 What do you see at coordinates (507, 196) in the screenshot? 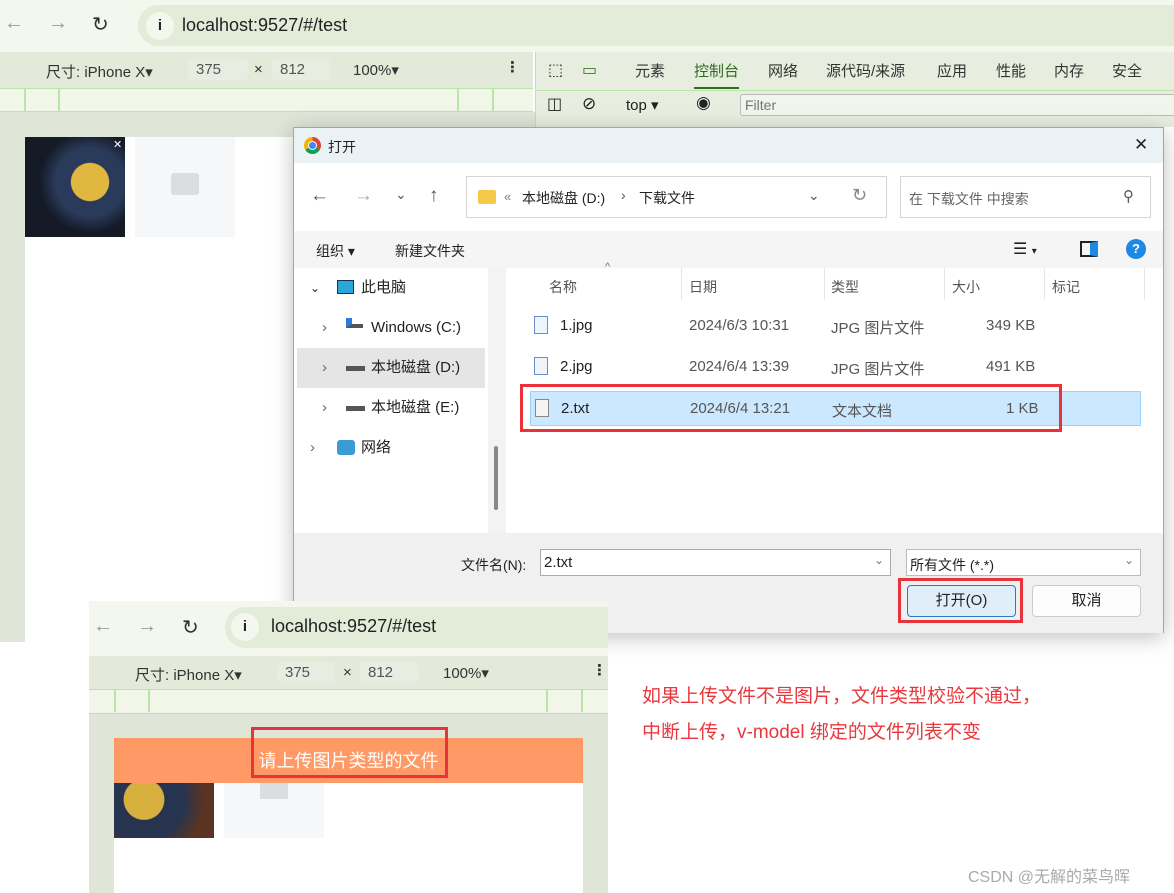
I see `path-overflow: «` at bounding box center [507, 196].